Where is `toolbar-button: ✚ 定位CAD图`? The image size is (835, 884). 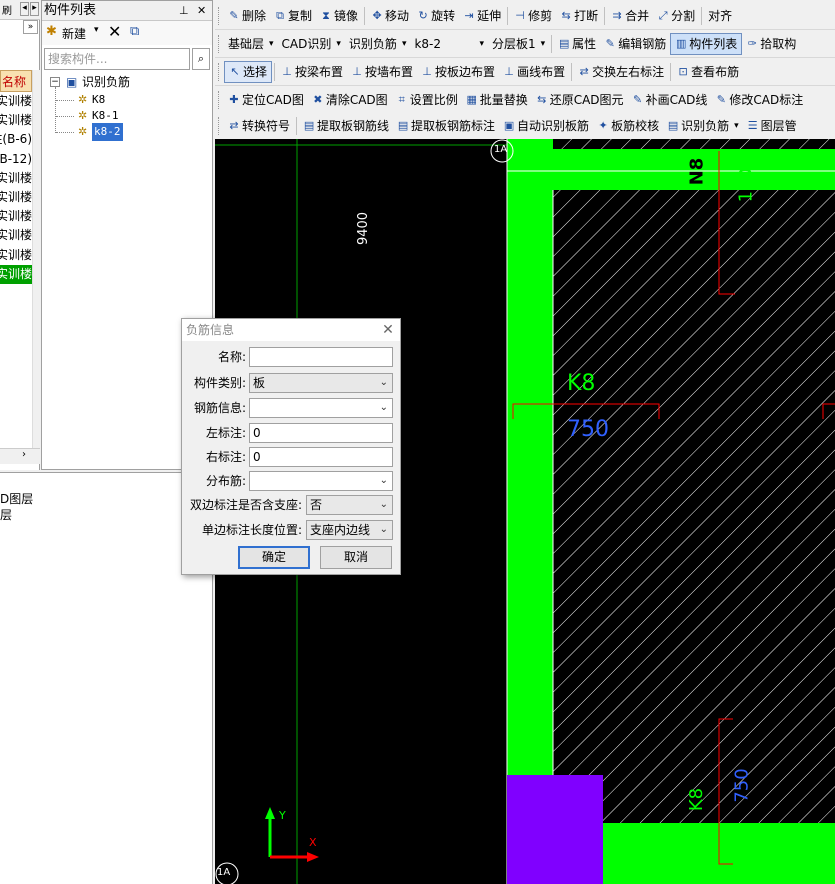
toolbar-button: ✚ 定位CAD图 is located at coordinates (266, 100).